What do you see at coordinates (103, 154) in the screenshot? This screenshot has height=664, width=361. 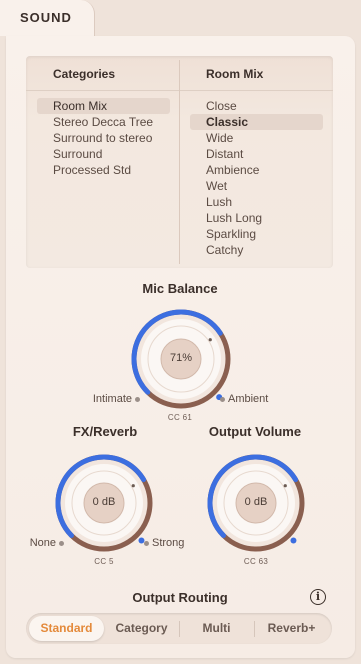 I see `category-item: Surround` at bounding box center [103, 154].